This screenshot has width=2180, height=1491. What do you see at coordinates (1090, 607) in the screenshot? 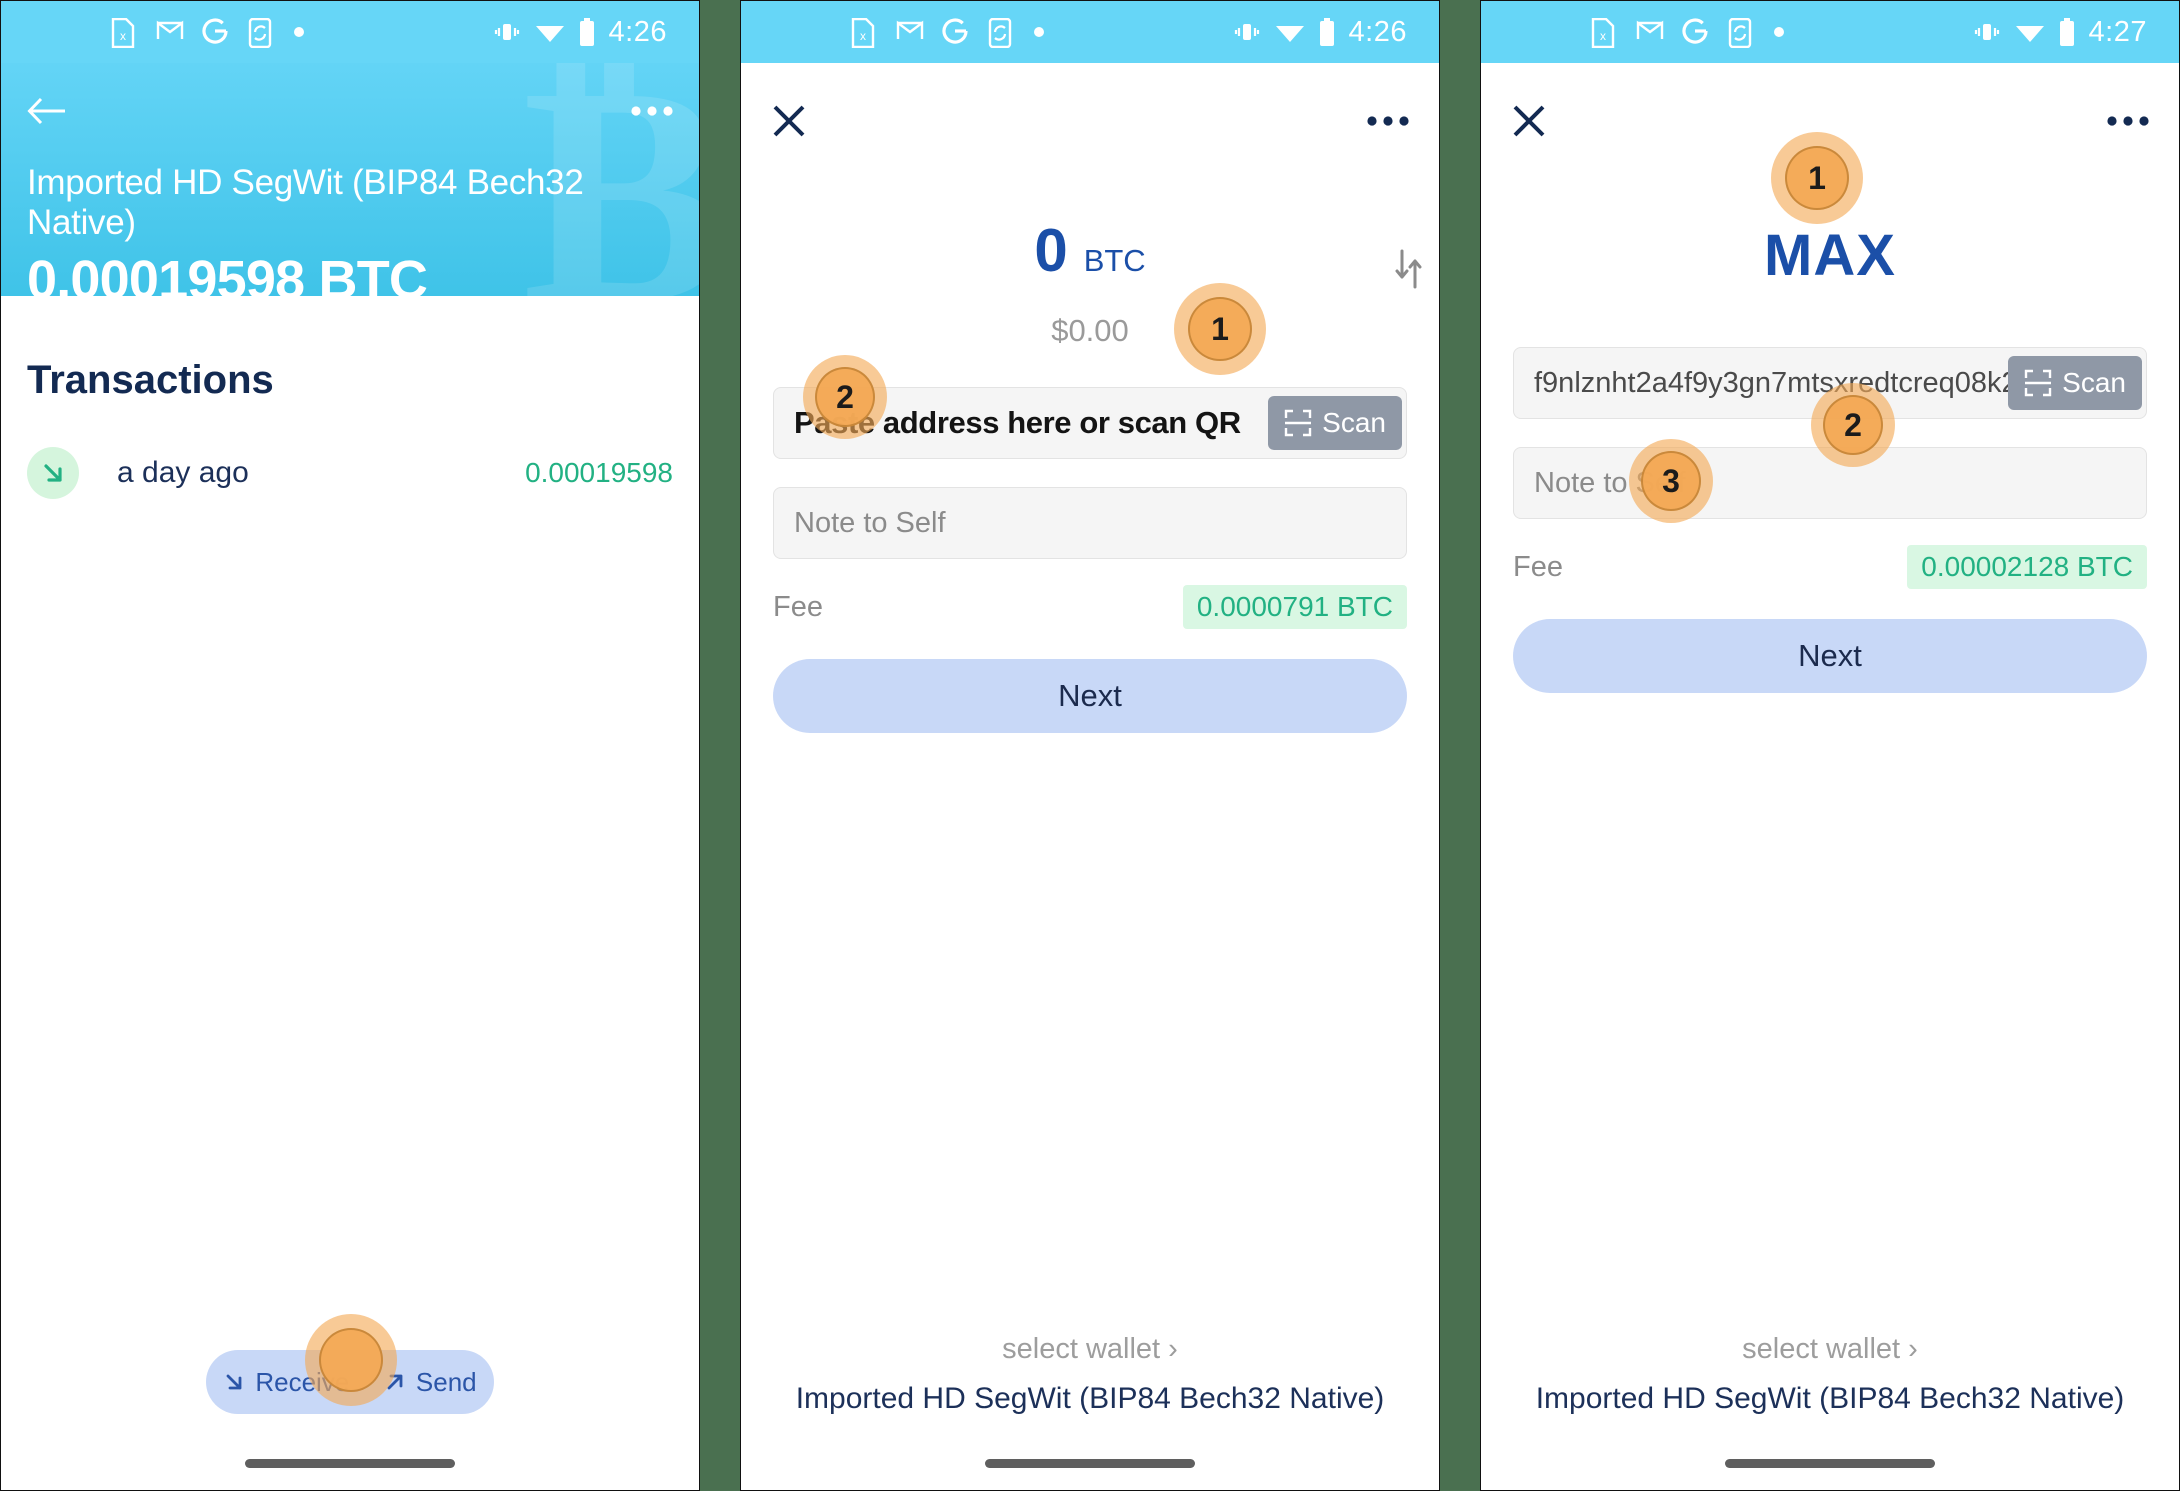
I see `fee-row: Fee 0.0000791 BTC` at bounding box center [1090, 607].